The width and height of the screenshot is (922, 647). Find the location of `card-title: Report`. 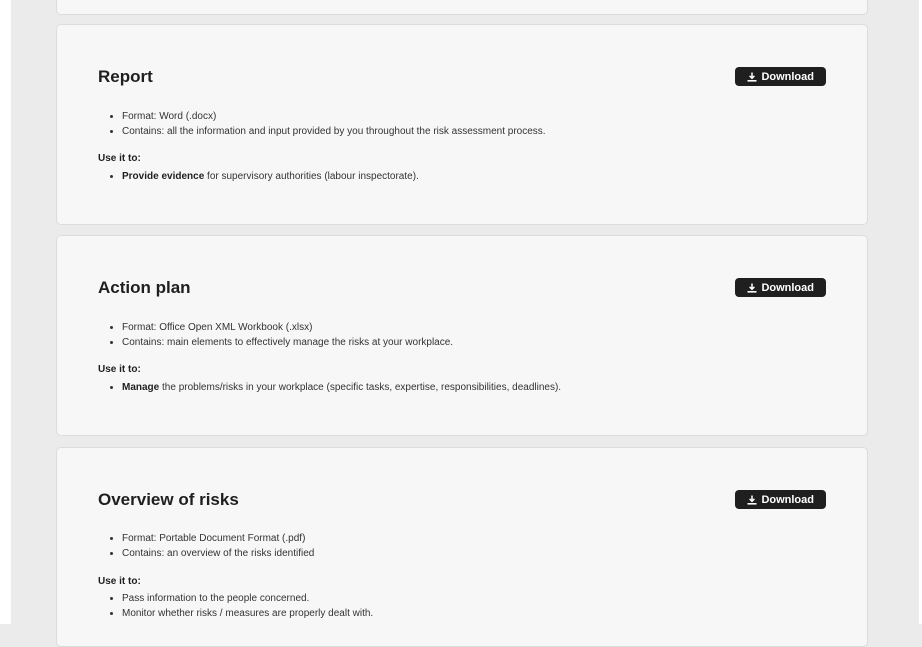

card-title: Report is located at coordinates (125, 76).